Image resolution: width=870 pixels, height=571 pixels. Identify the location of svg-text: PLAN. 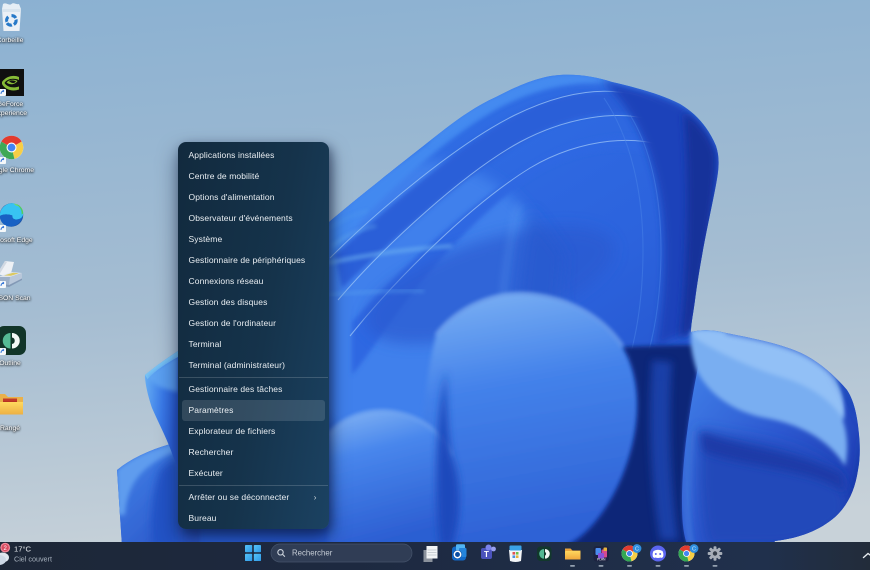
(601, 559).